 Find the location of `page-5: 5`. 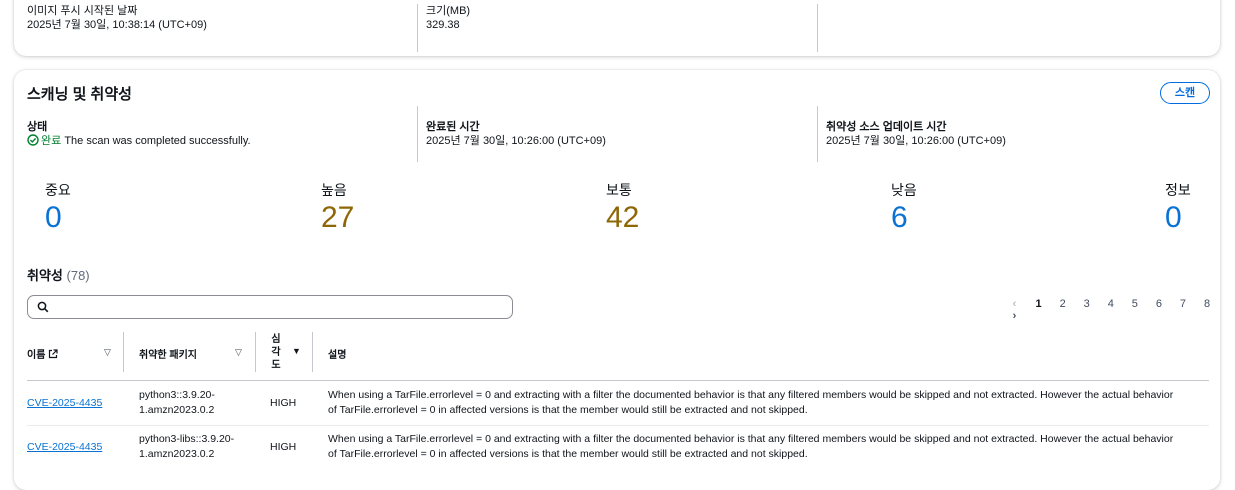

page-5: 5 is located at coordinates (1134, 304).